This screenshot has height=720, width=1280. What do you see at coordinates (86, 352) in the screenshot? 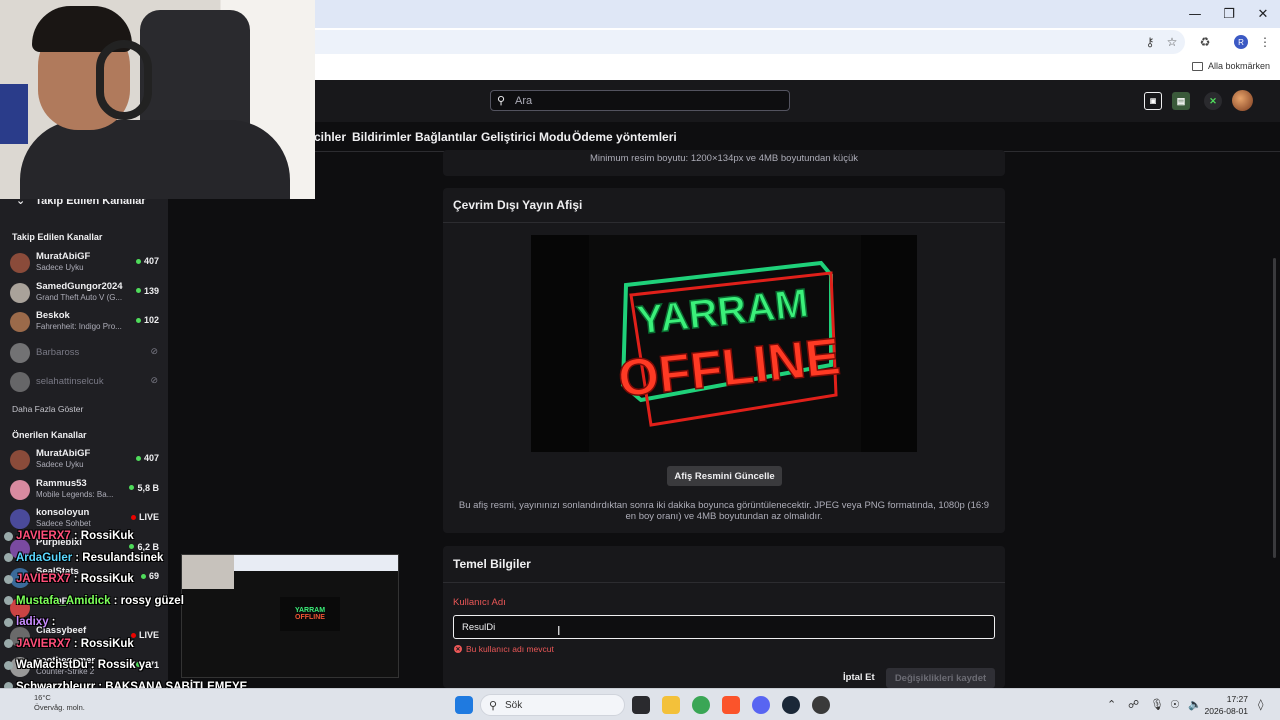
I see `sidebar-channel: Barbaross ⊘` at bounding box center [86, 352].